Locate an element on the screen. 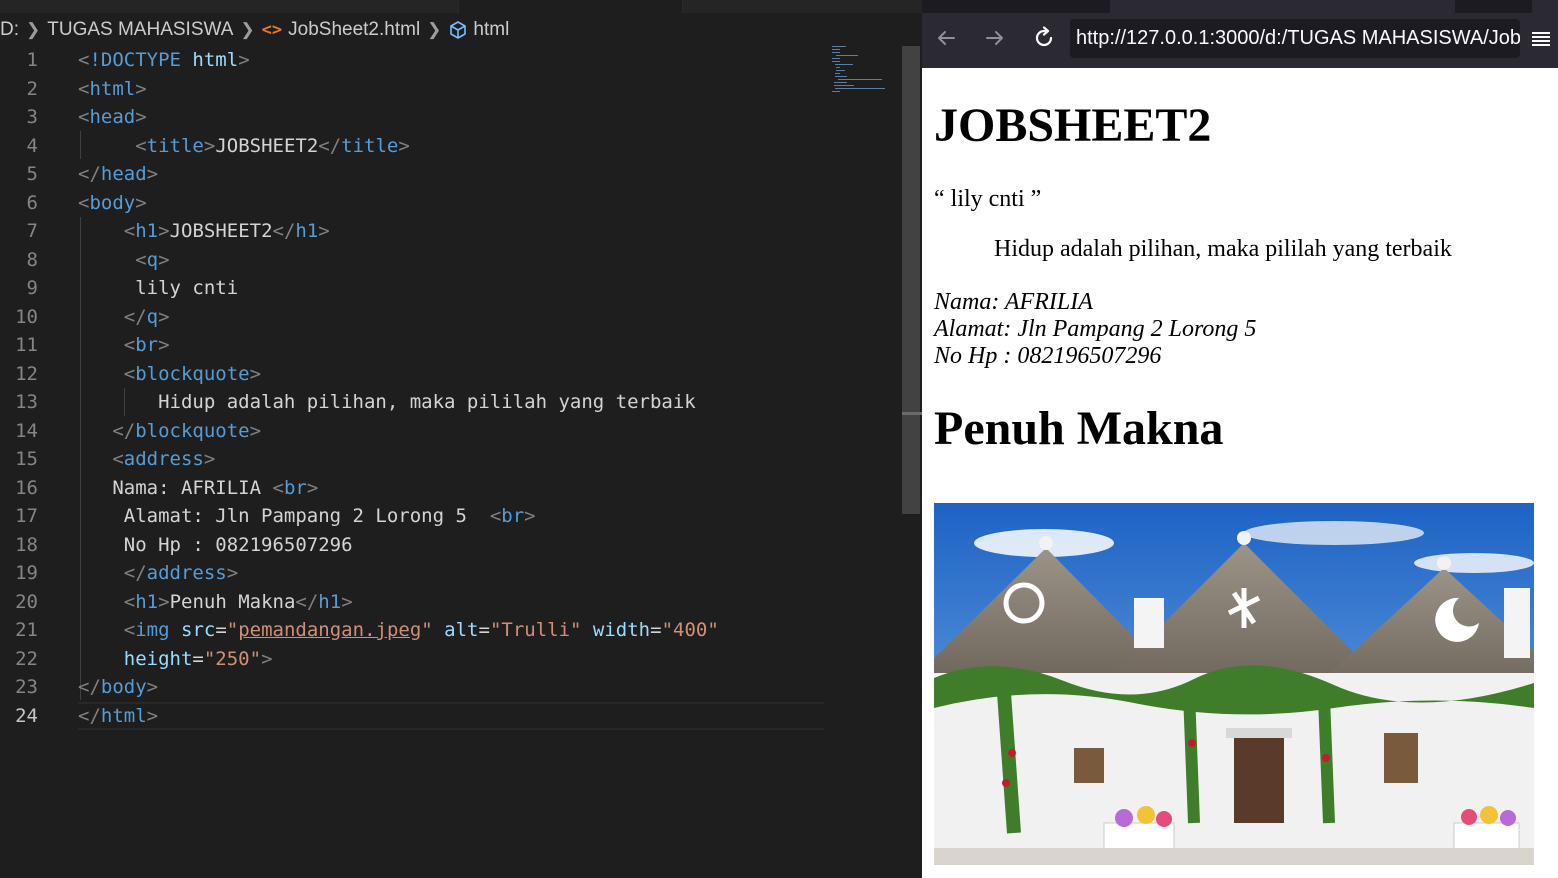  current-line-highlight is located at coordinates (451, 715).